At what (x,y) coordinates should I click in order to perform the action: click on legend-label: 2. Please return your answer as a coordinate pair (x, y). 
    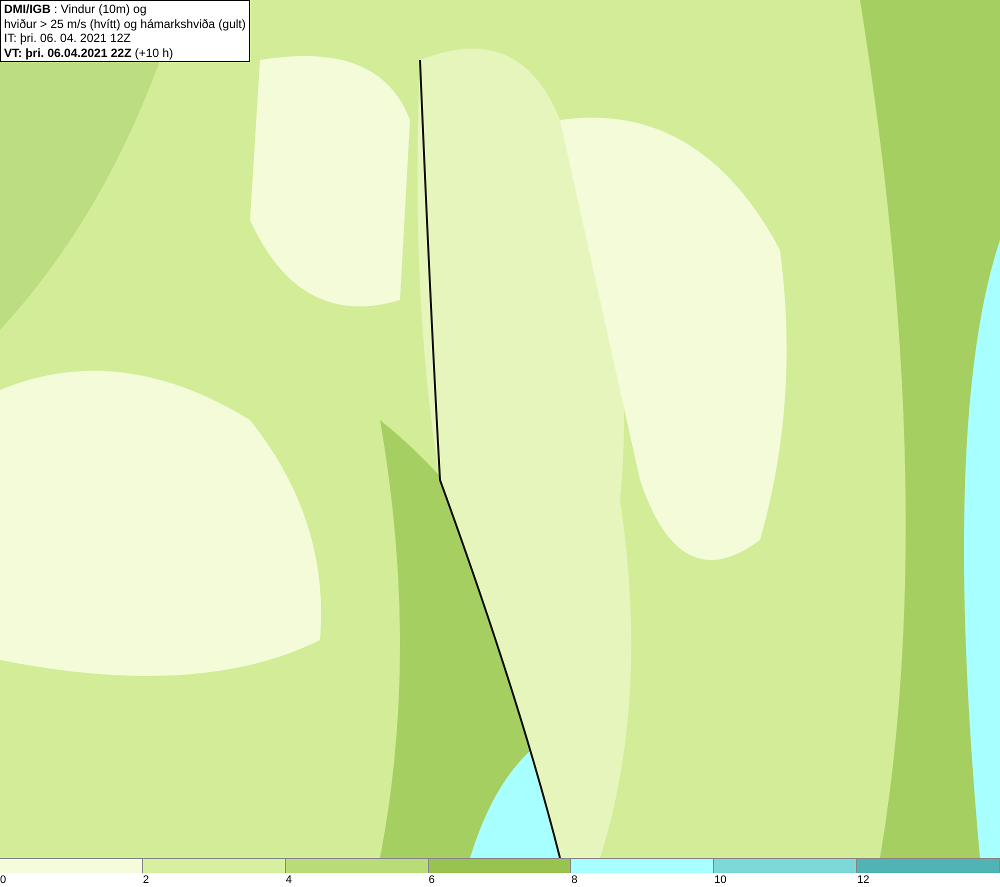
    Looking at the image, I should click on (145, 880).